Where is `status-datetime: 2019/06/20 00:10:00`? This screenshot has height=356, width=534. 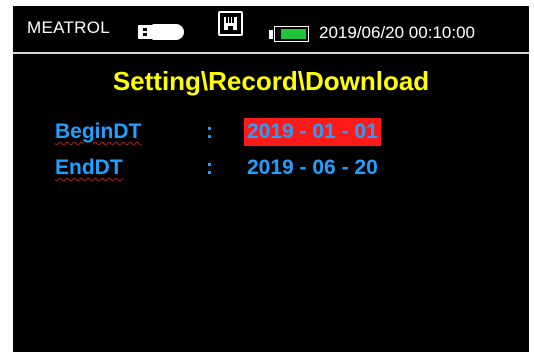
status-datetime: 2019/06/20 00:10:00 is located at coordinates (397, 32).